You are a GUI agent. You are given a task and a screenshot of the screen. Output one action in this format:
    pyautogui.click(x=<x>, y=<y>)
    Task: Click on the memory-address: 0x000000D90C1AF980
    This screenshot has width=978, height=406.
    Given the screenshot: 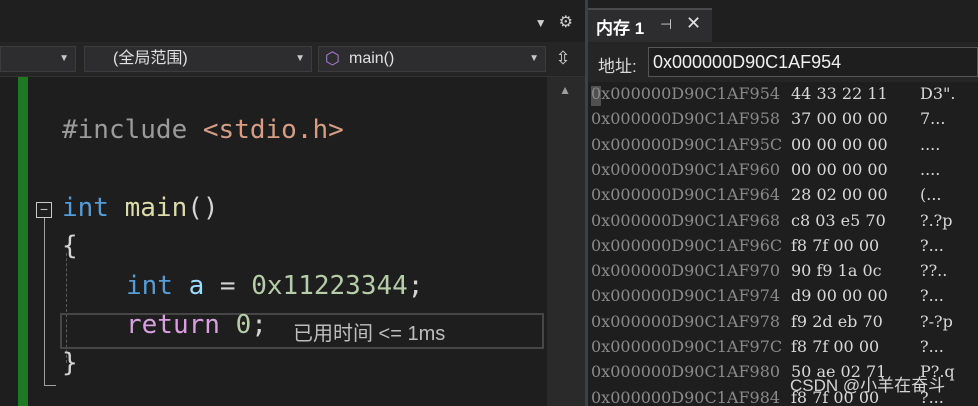 What is the action you would take?
    pyautogui.click(x=686, y=372)
    